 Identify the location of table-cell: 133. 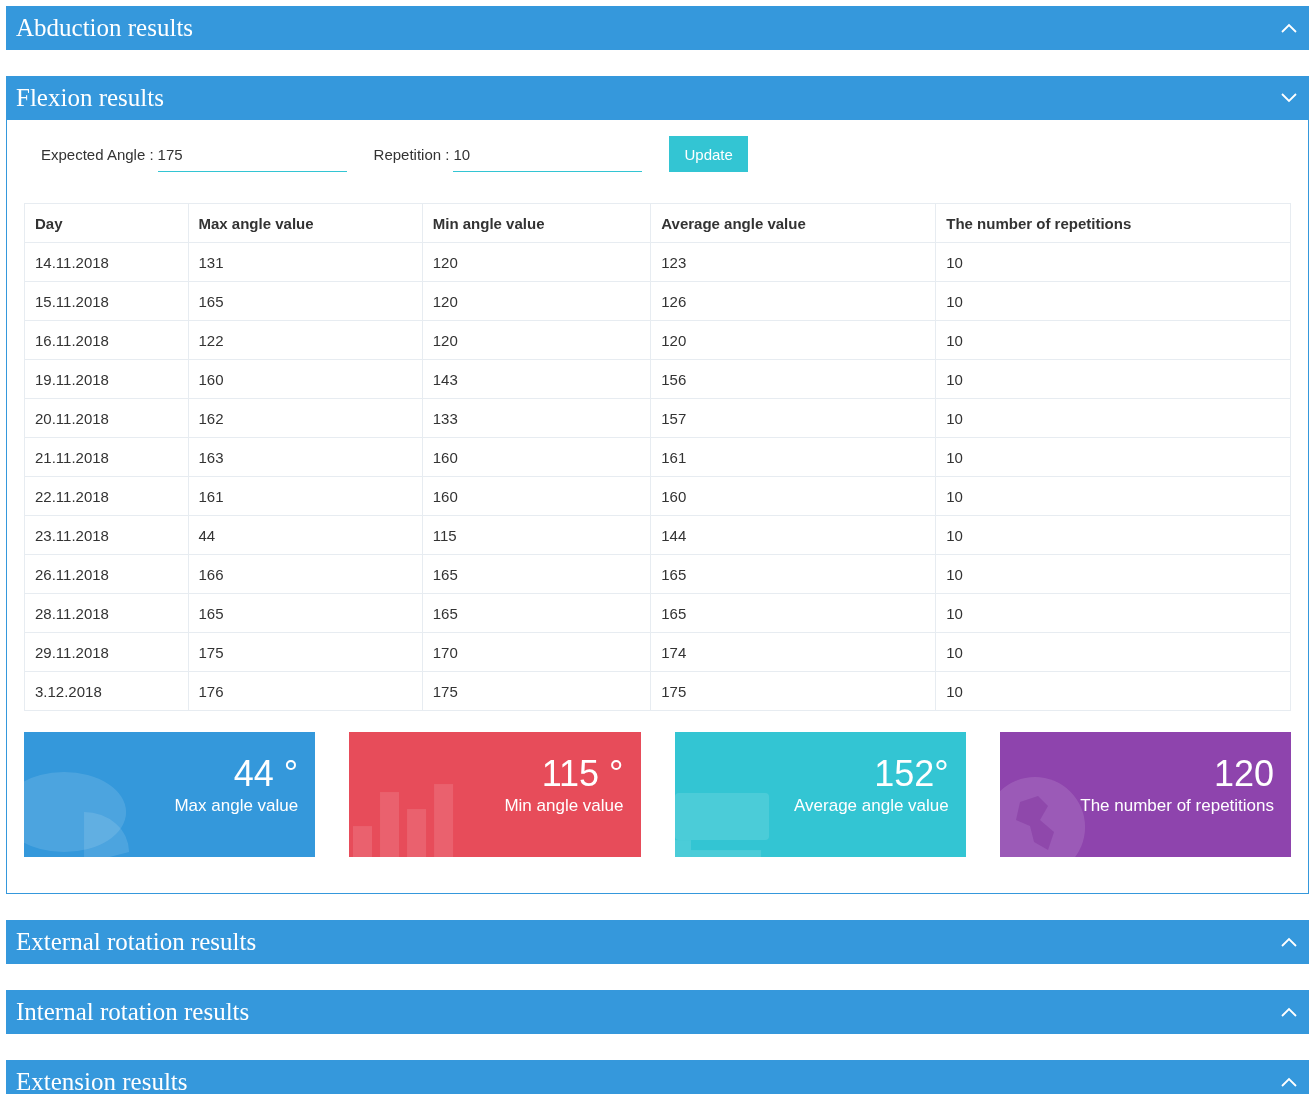
(536, 418).